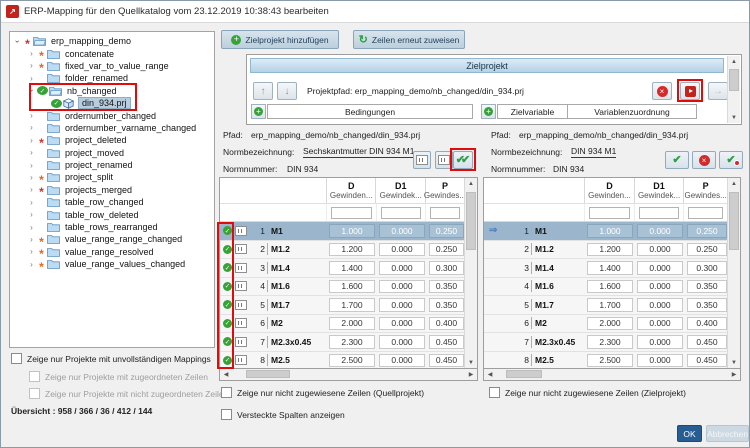  Describe the element at coordinates (112, 141) in the screenshot. I see `tree-item-project_deleted: › * project_deleted` at that location.